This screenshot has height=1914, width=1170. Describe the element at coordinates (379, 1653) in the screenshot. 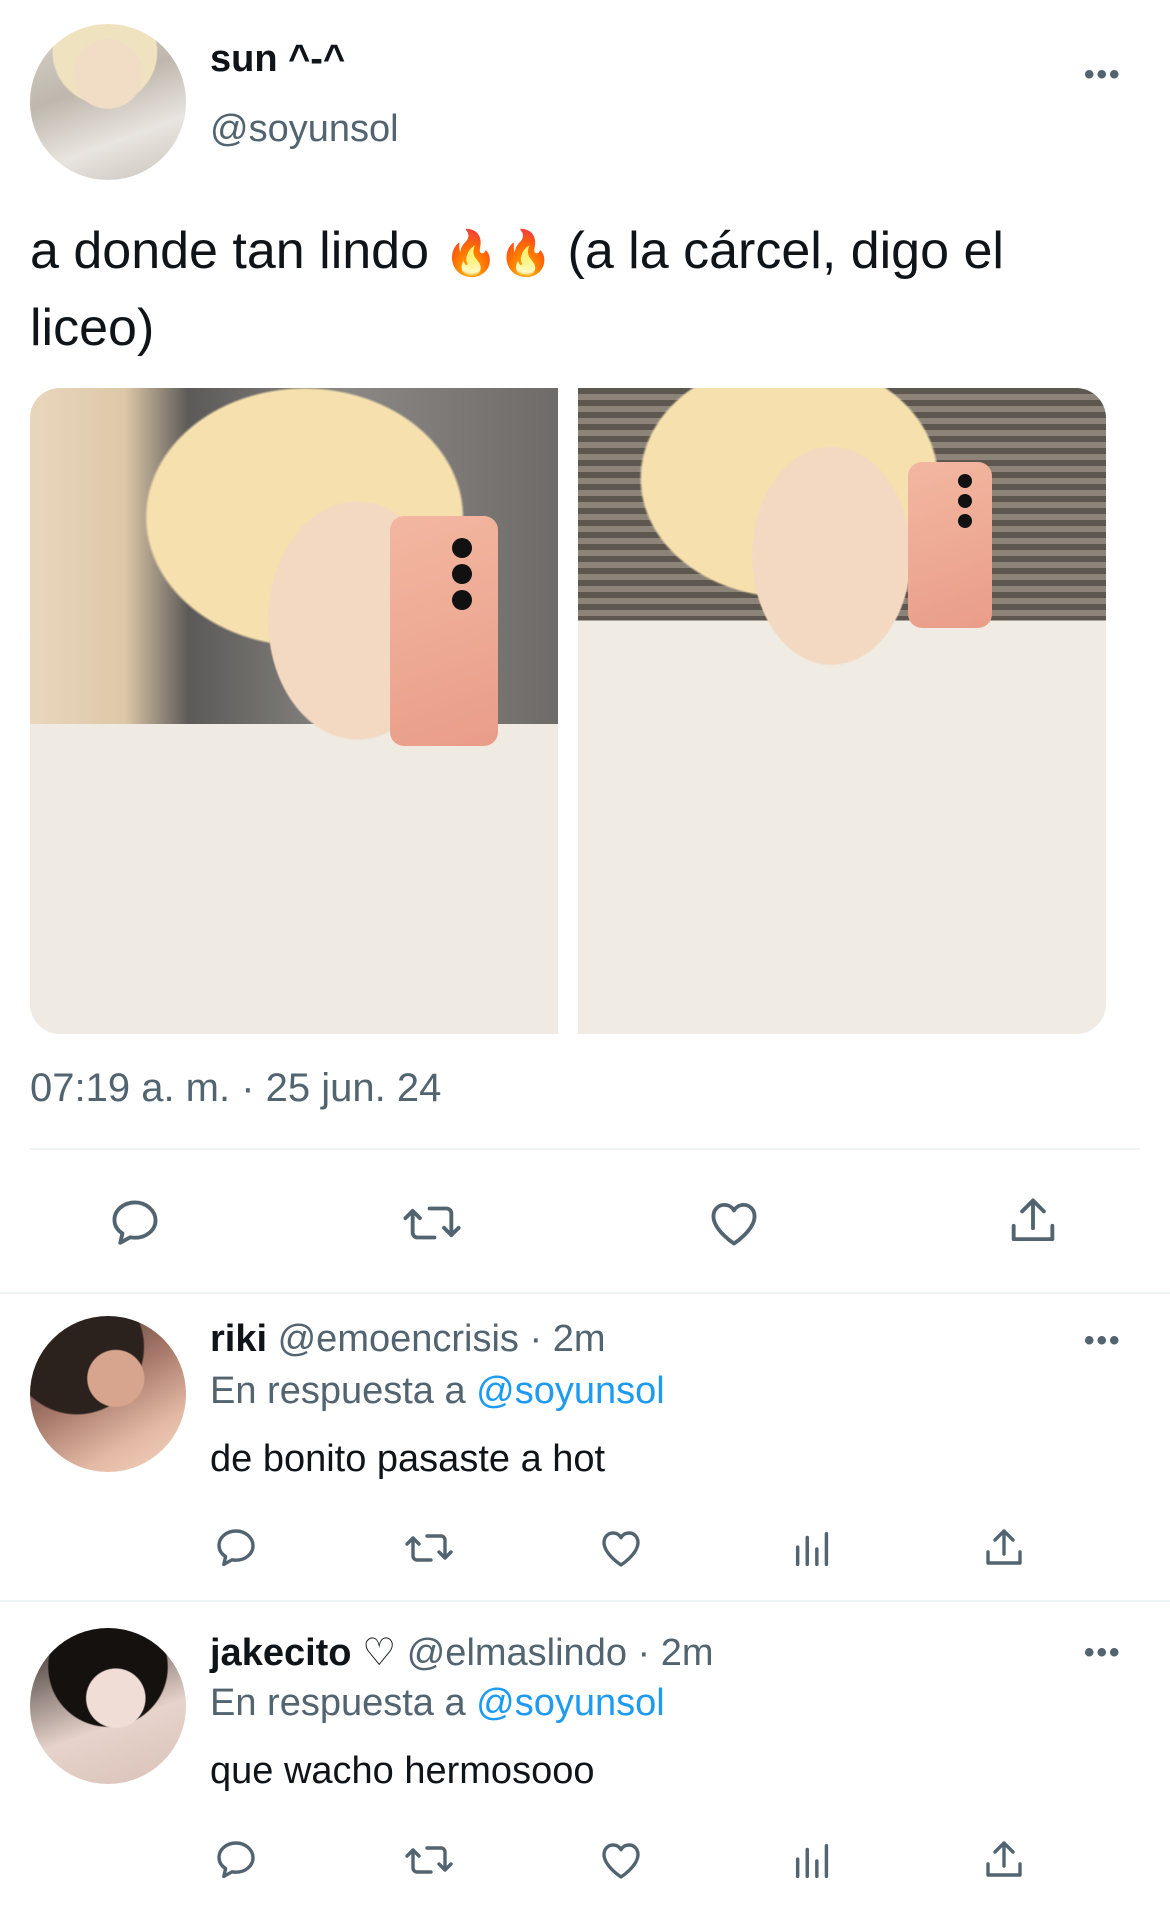

I see `heart-badge-icon: ♡` at that location.